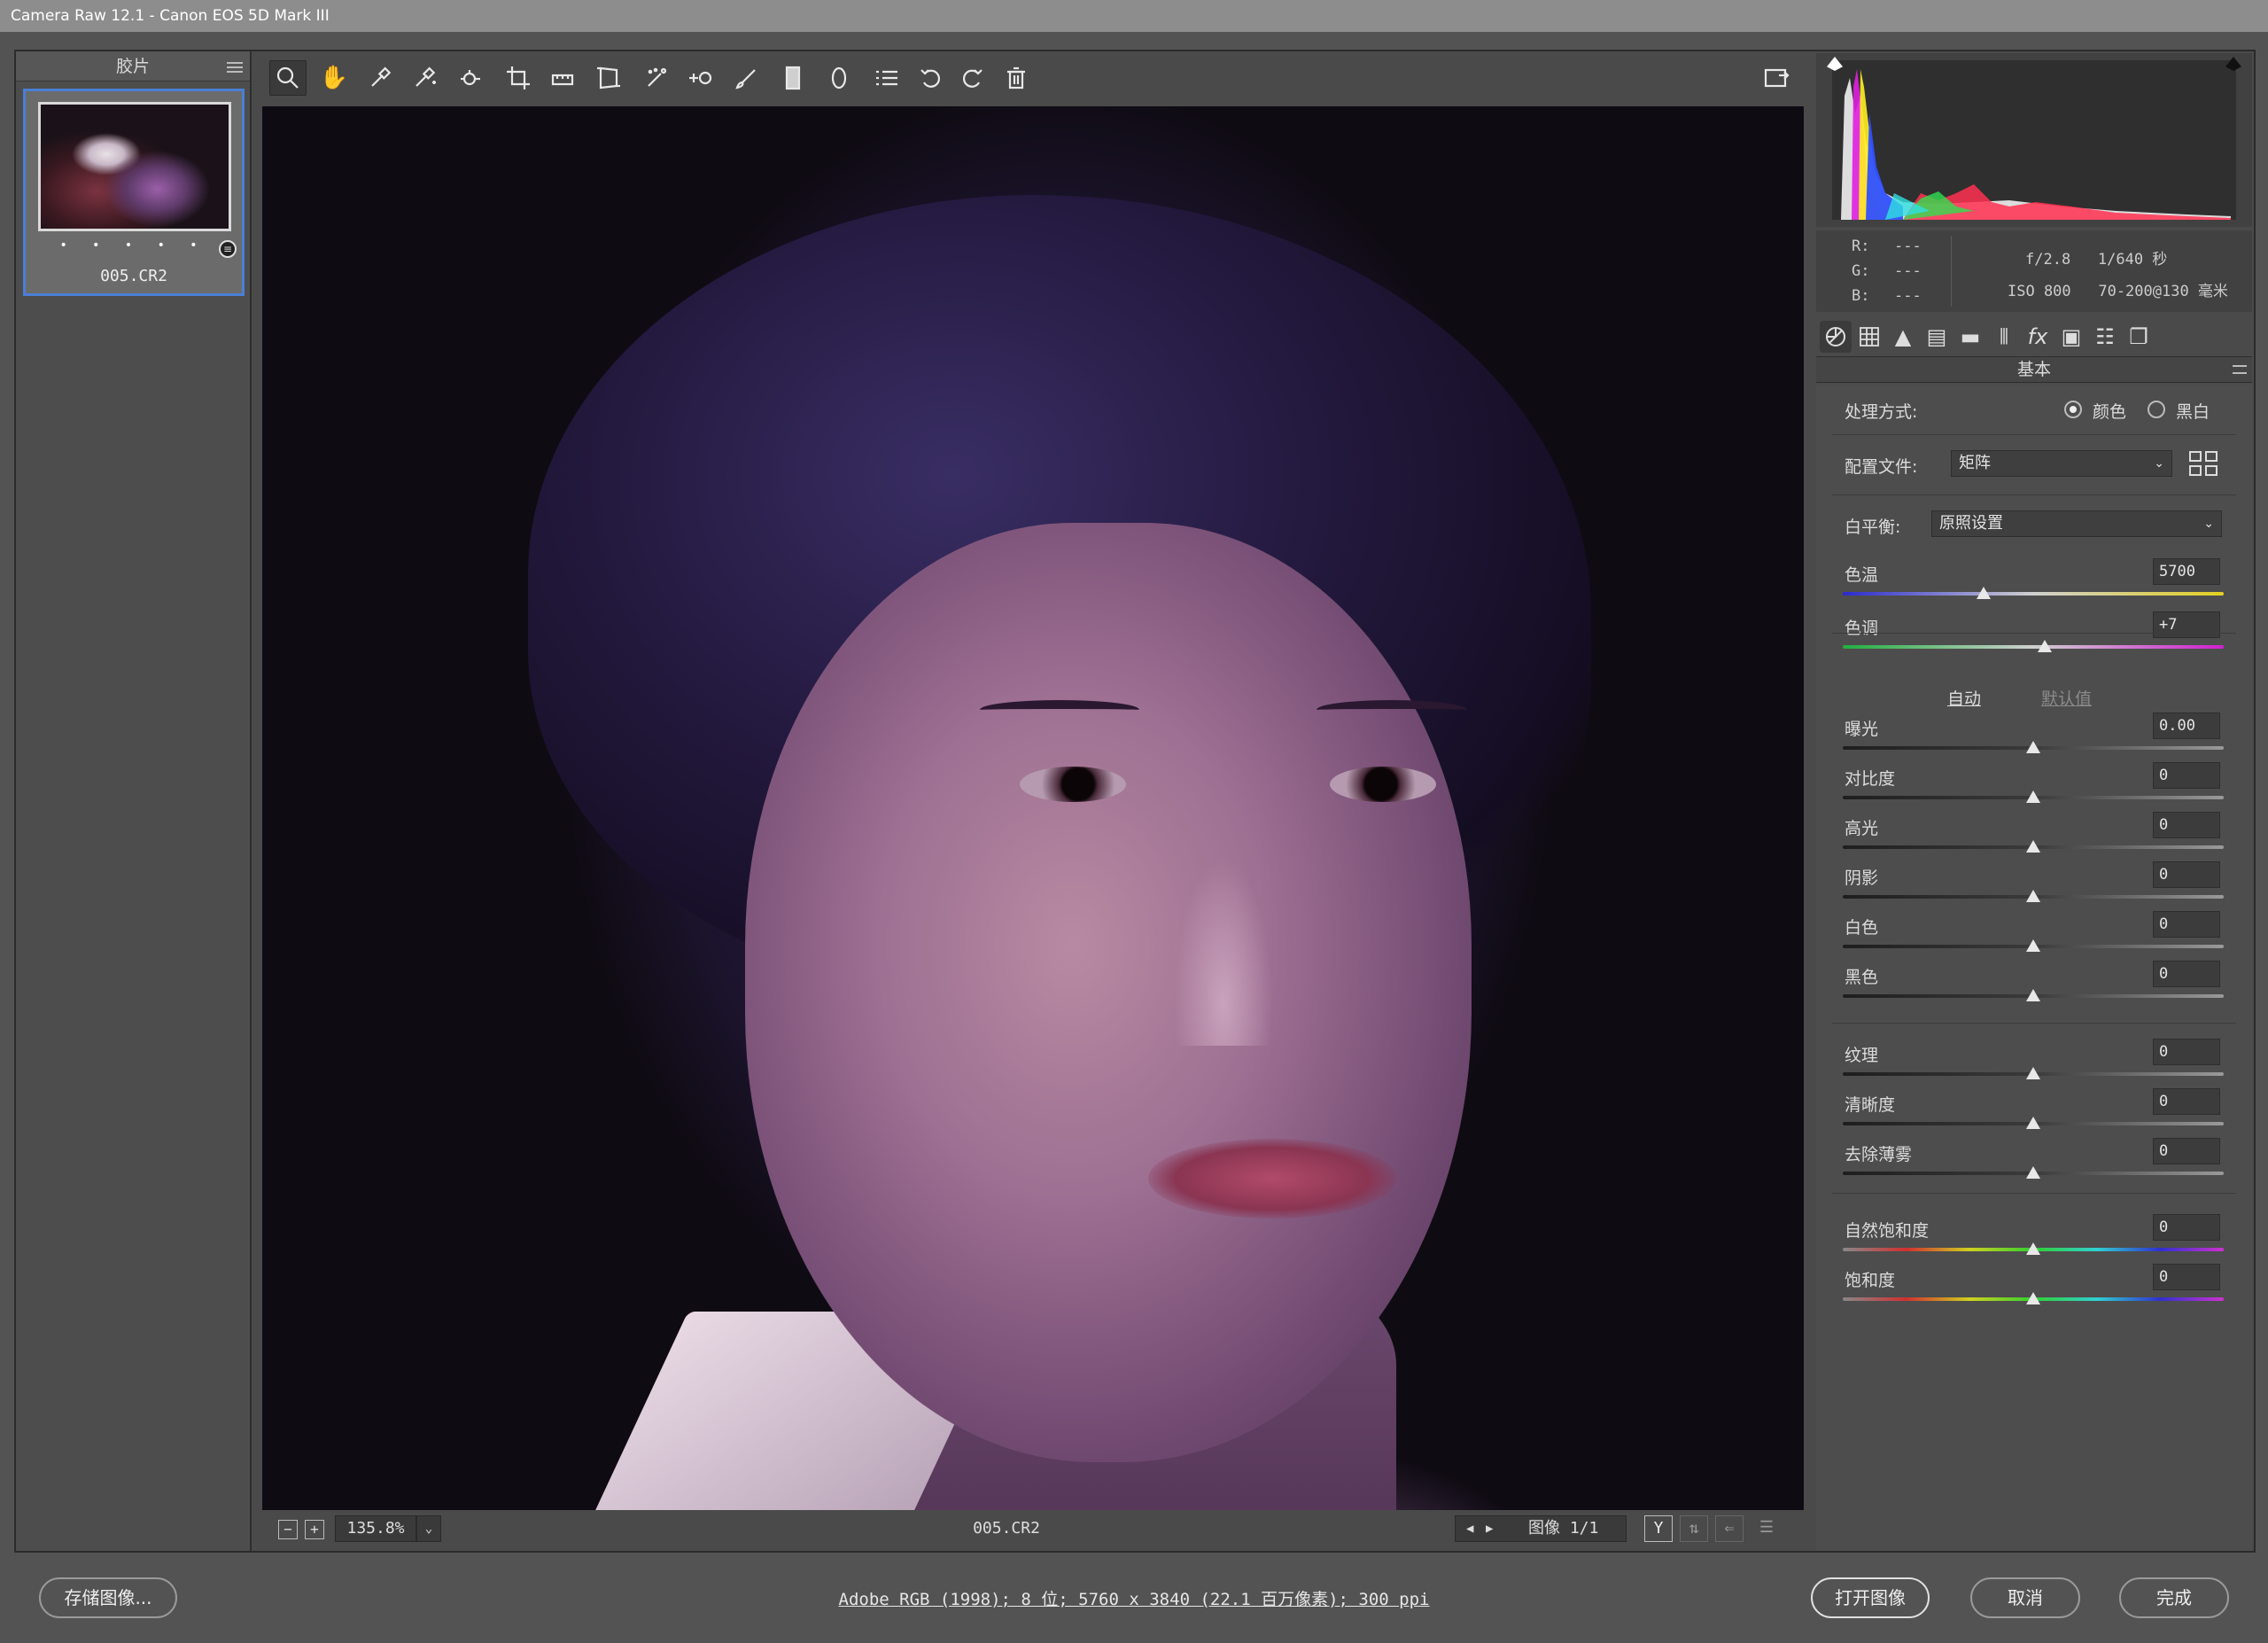 The height and width of the screenshot is (1643, 2268). I want to click on red-eye-icon, so click(700, 78).